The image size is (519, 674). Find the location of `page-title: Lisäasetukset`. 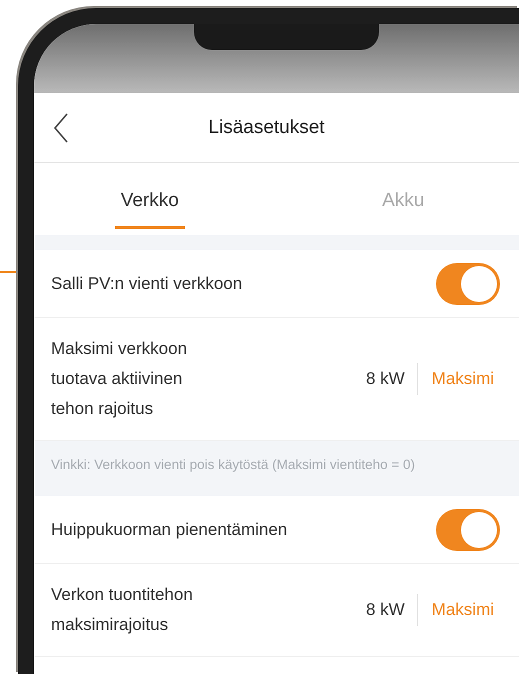

page-title: Lisäasetukset is located at coordinates (267, 127).